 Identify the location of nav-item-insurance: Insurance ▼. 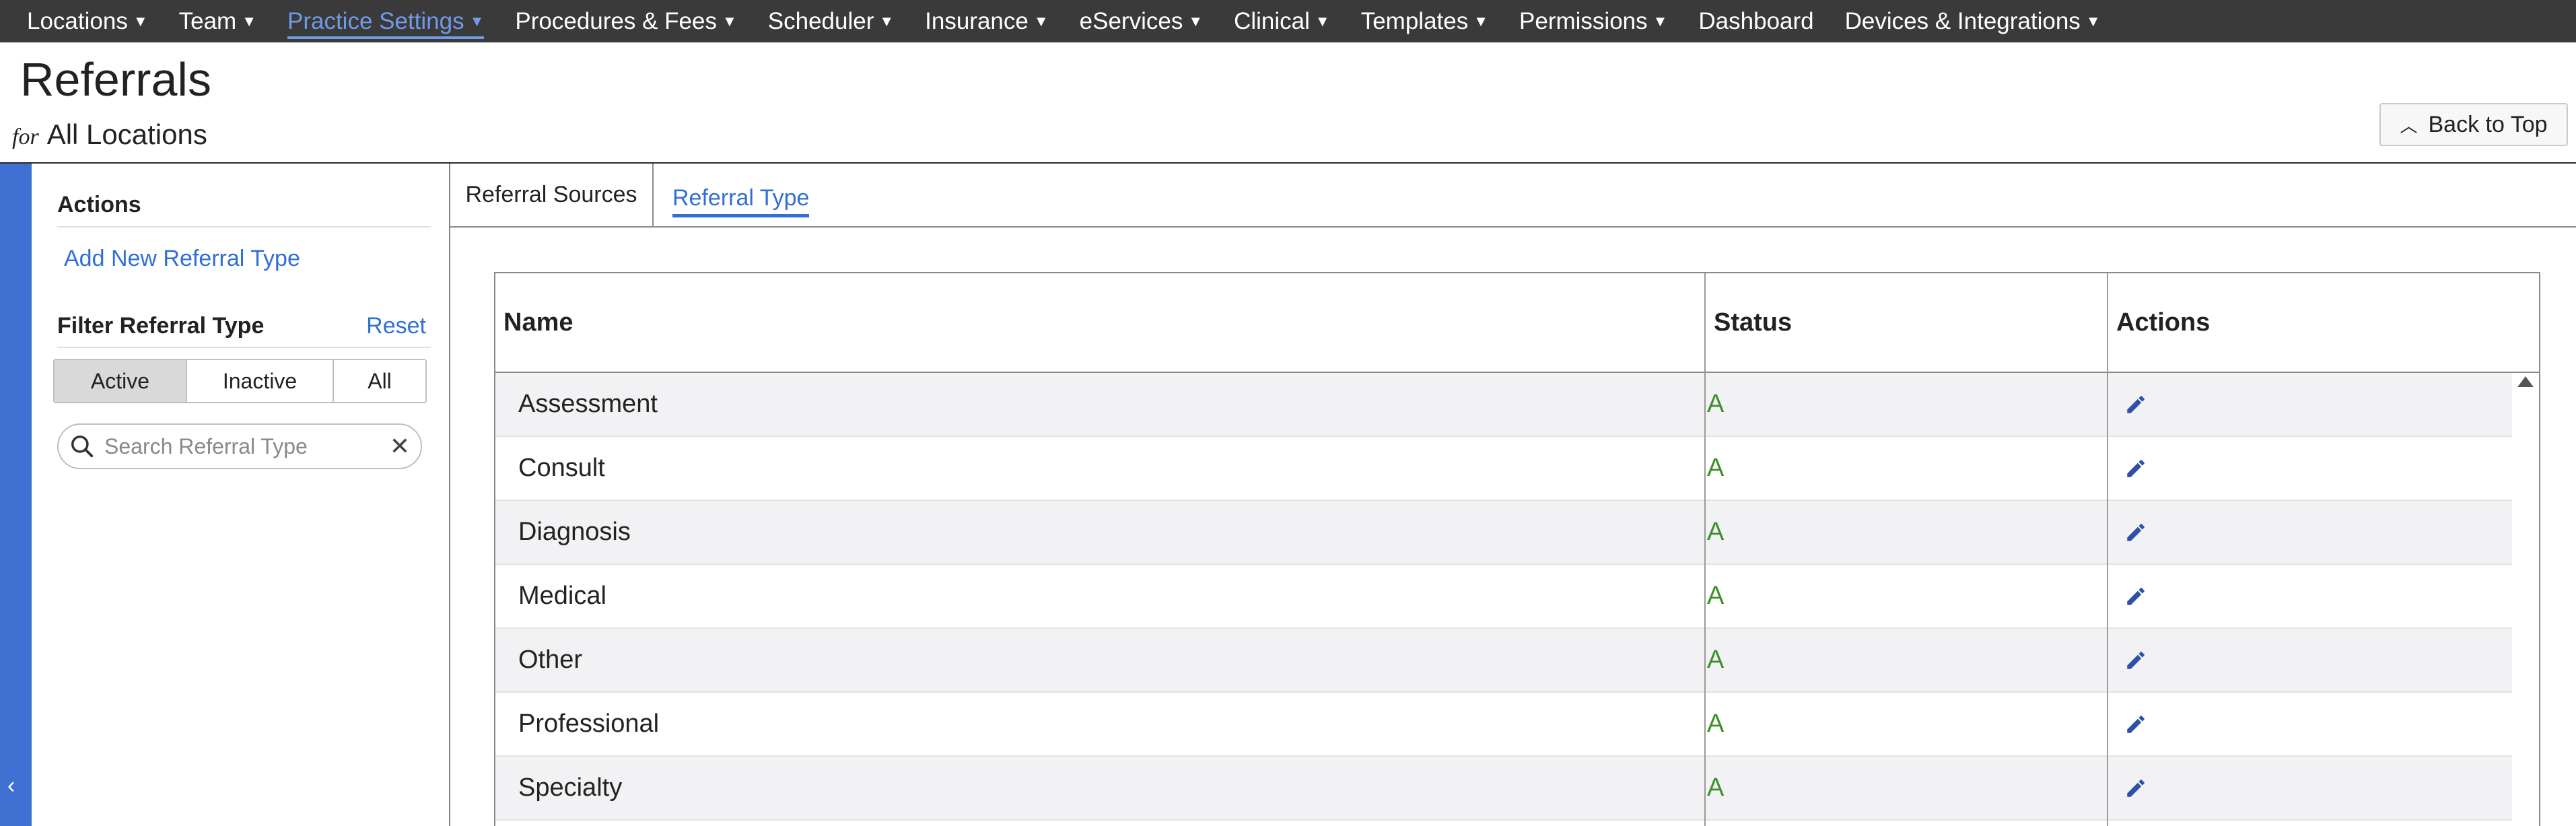
(987, 21).